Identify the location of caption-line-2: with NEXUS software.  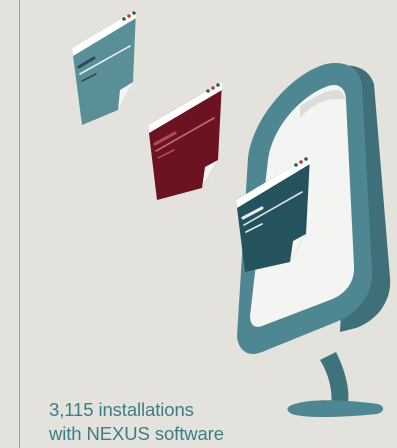
(136, 433).